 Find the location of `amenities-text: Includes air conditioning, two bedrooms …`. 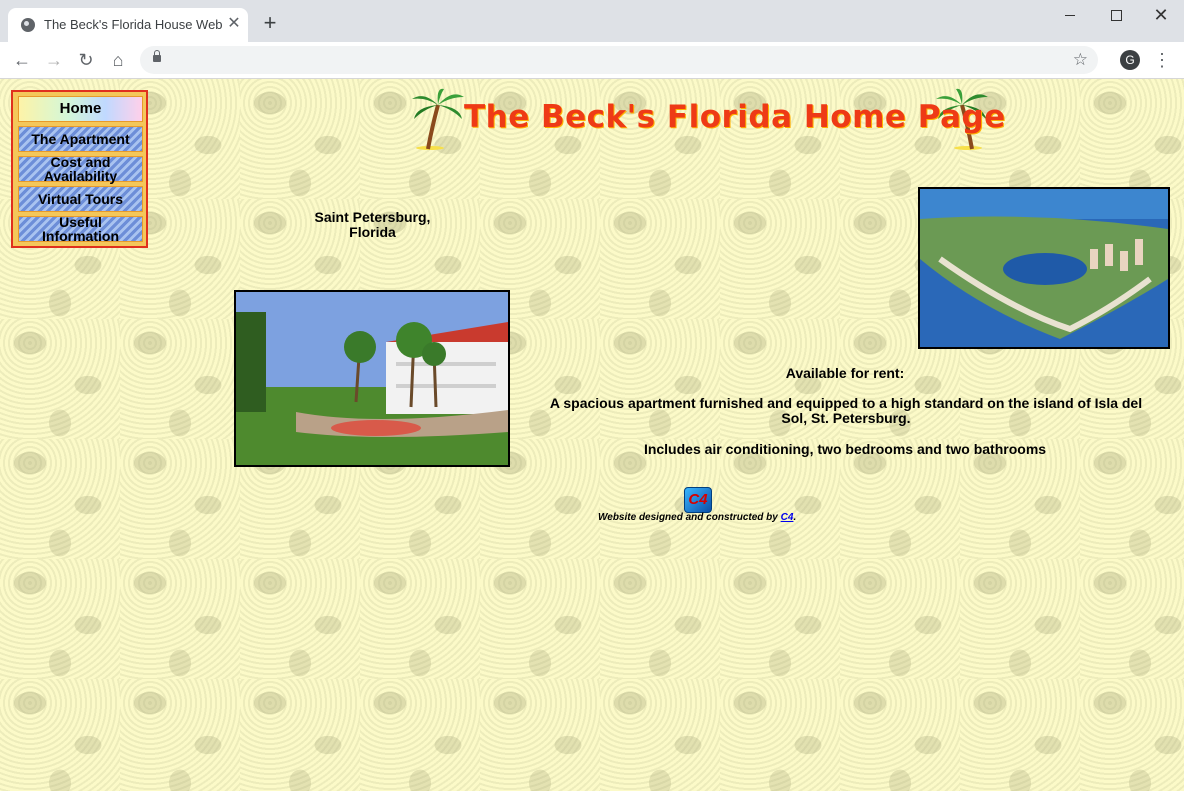

amenities-text: Includes air conditioning, two bedrooms … is located at coordinates (845, 449).